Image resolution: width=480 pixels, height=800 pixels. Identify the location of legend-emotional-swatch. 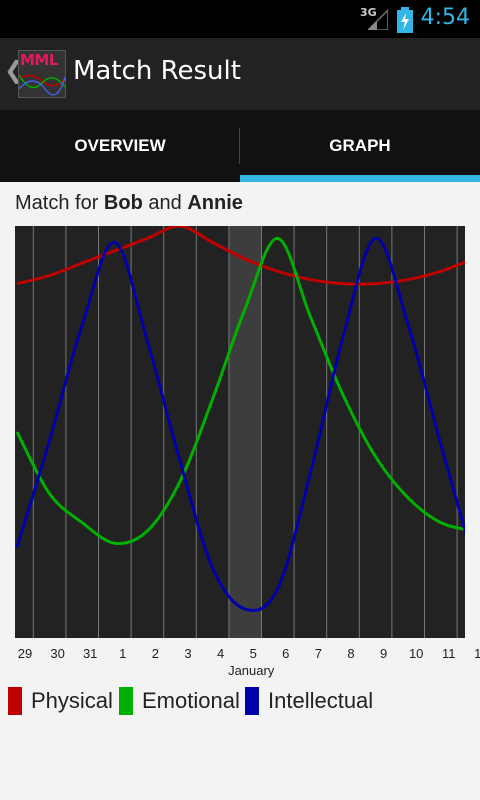
(126, 701).